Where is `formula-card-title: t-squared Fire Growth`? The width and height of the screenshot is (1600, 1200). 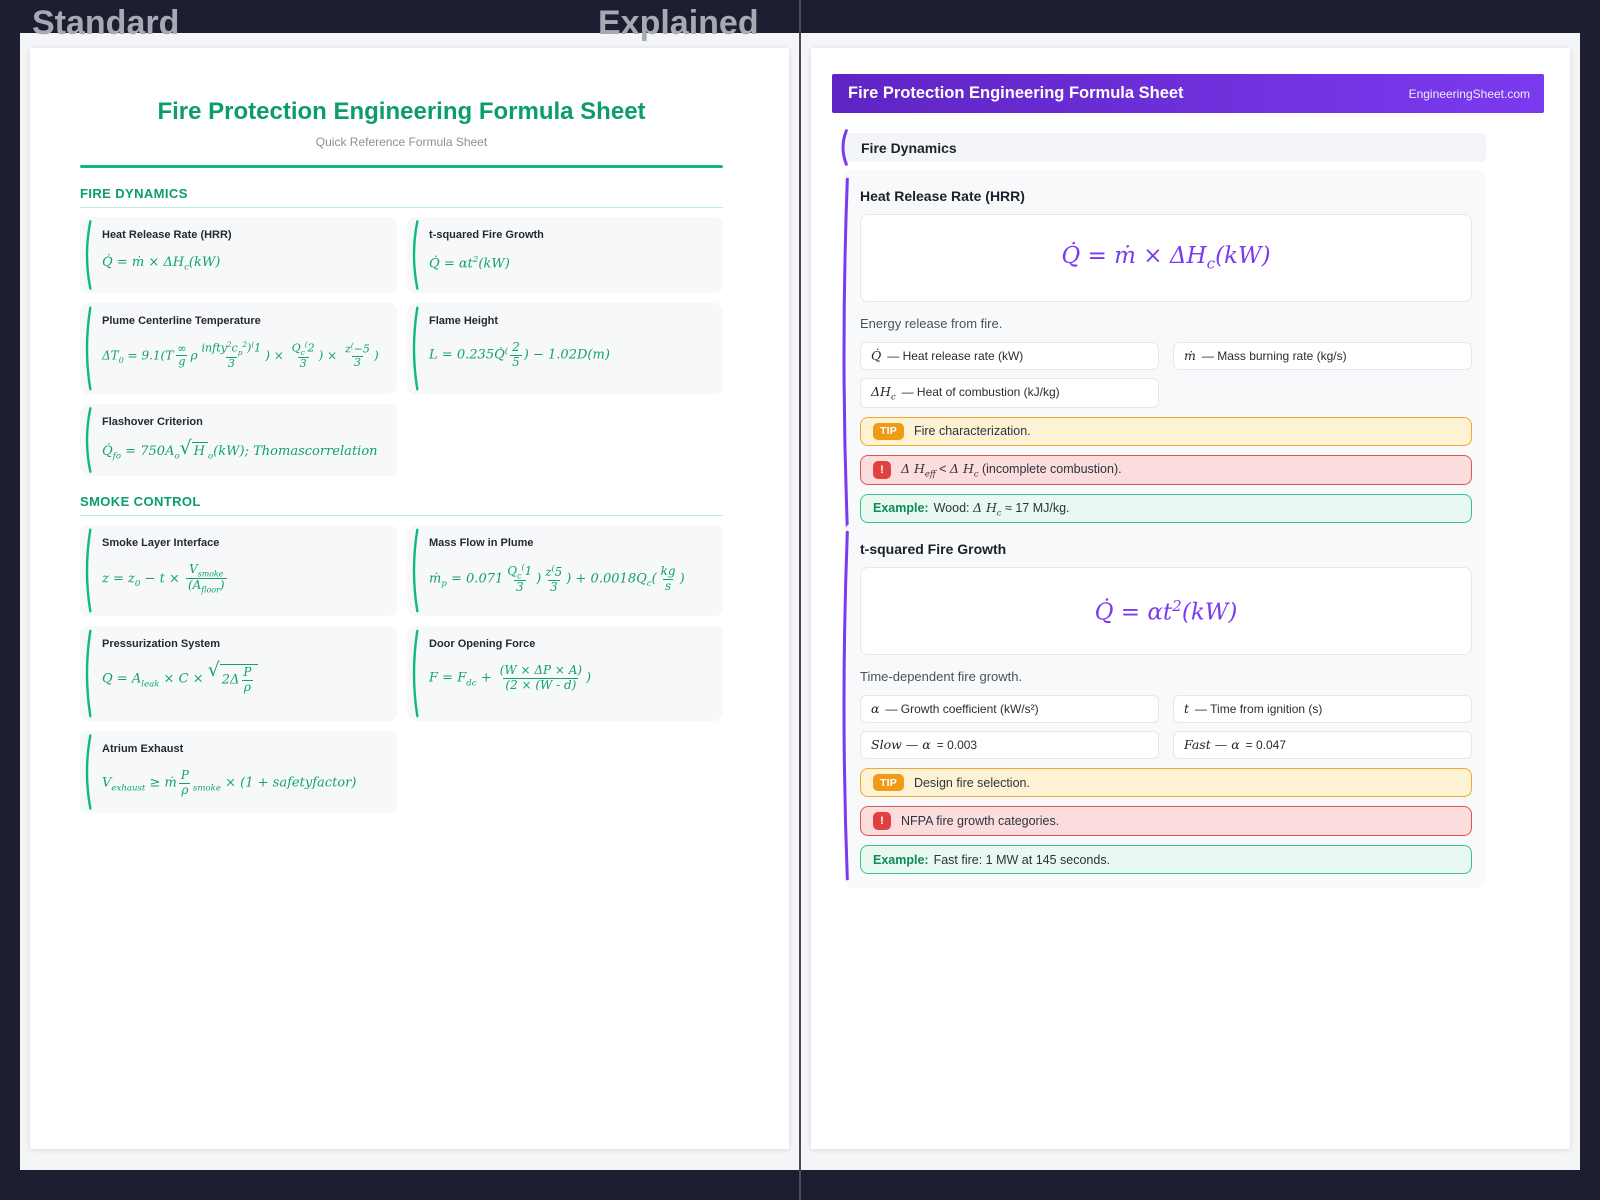
formula-card-title: t-squared Fire Growth is located at coordinates (486, 235).